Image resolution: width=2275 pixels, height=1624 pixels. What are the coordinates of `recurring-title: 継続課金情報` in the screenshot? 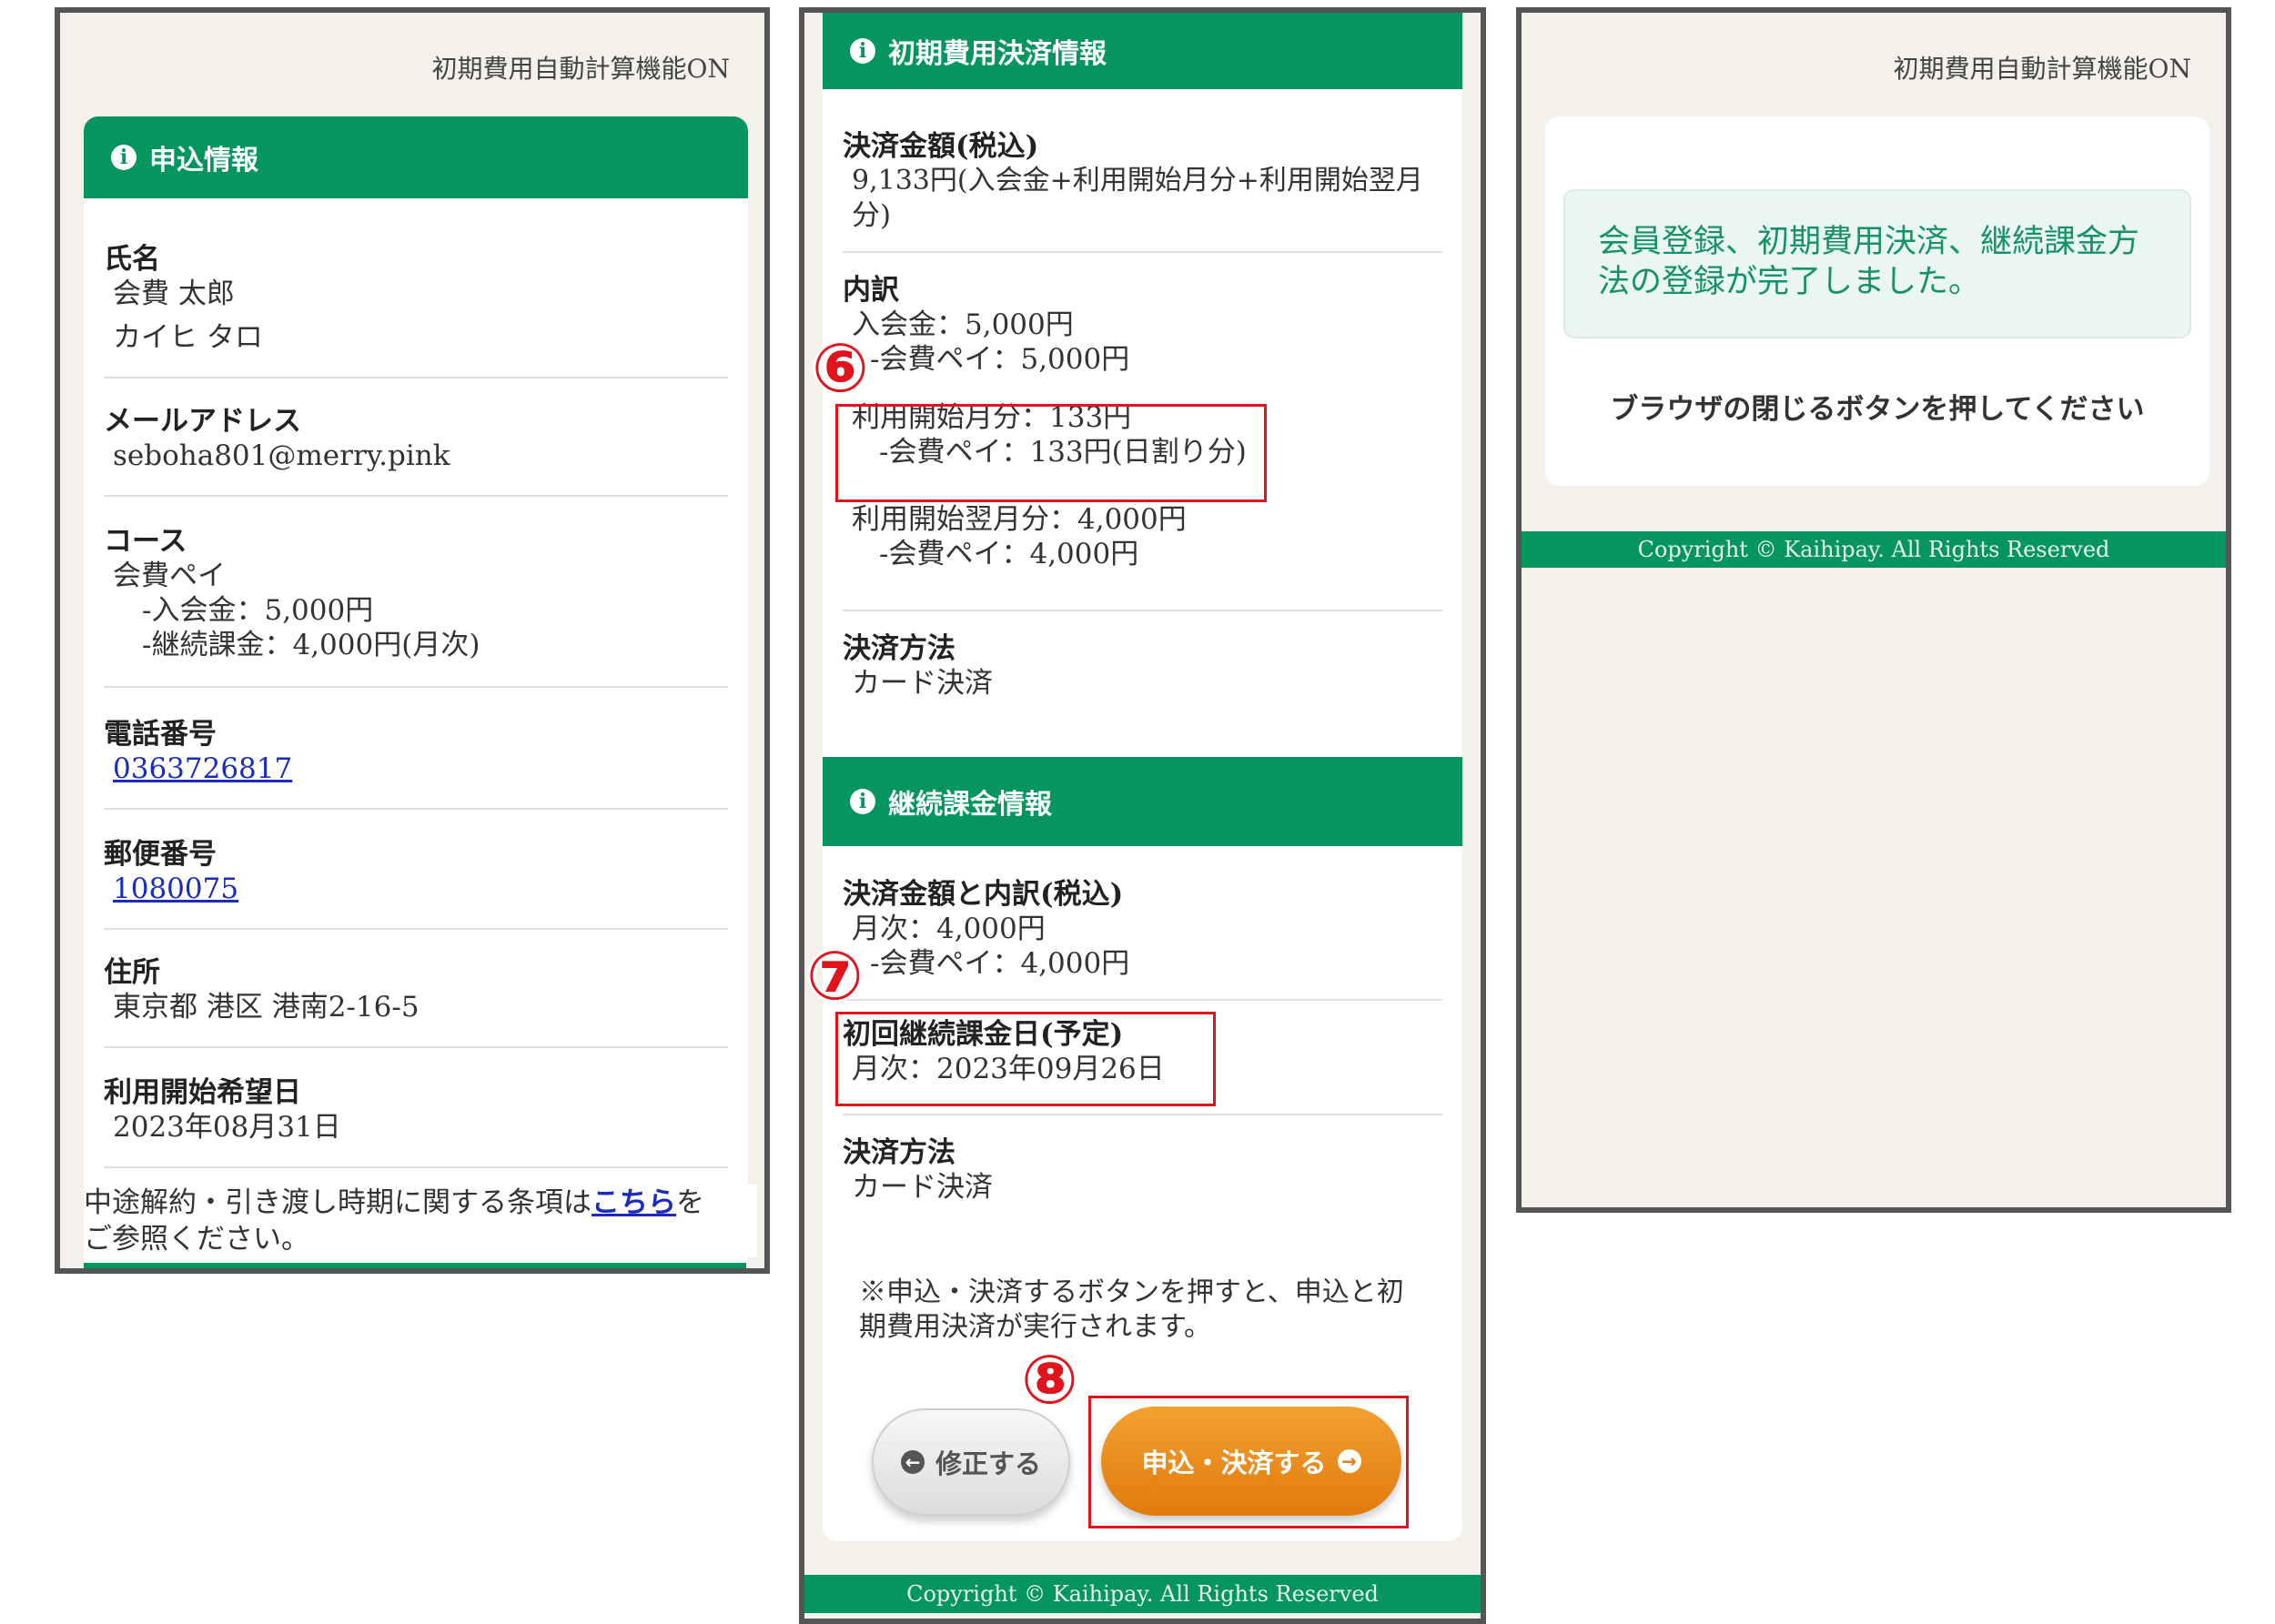 It's located at (970, 805).